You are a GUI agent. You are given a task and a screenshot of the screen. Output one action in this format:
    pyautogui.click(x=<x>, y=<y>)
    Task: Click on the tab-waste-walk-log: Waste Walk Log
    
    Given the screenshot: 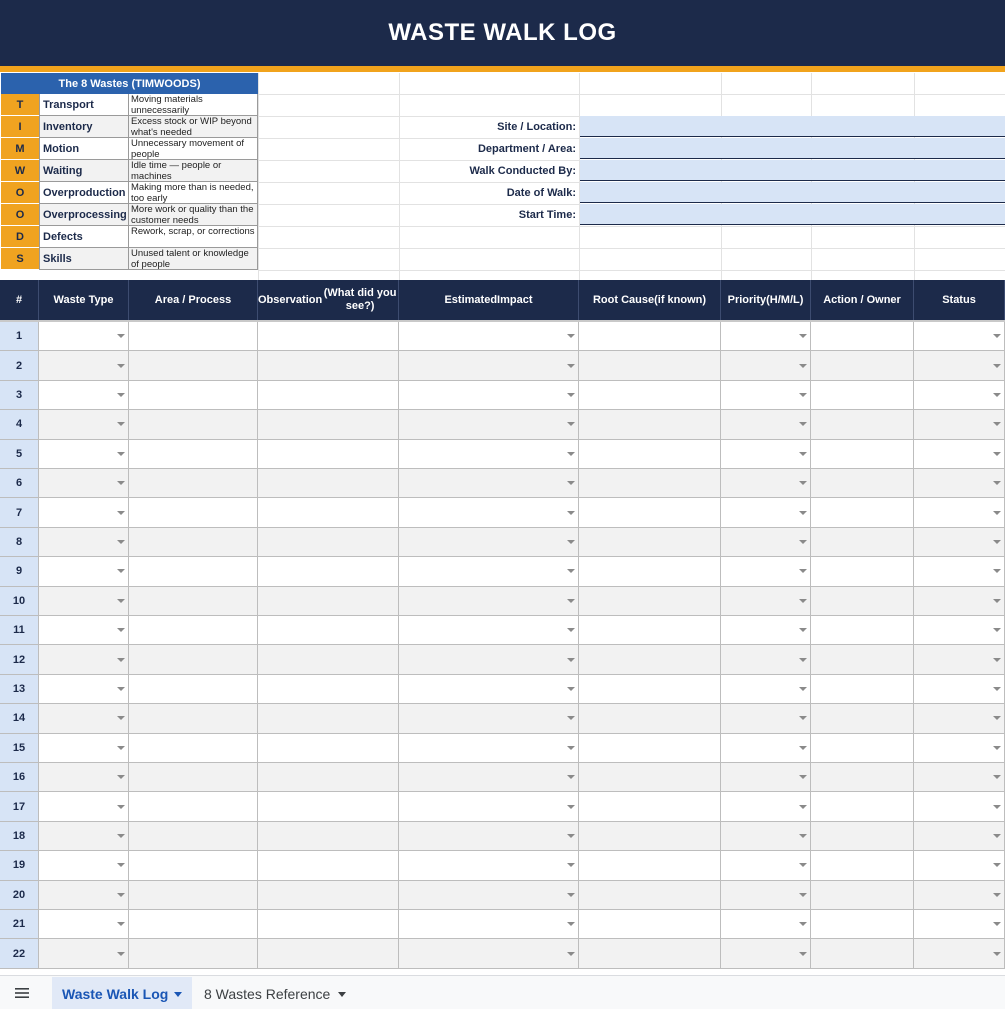 What is the action you would take?
    pyautogui.click(x=122, y=993)
    